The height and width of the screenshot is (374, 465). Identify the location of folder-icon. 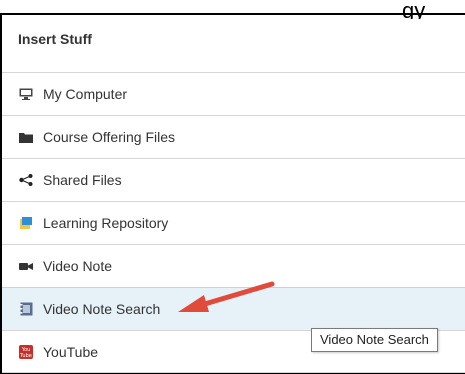
(26, 137).